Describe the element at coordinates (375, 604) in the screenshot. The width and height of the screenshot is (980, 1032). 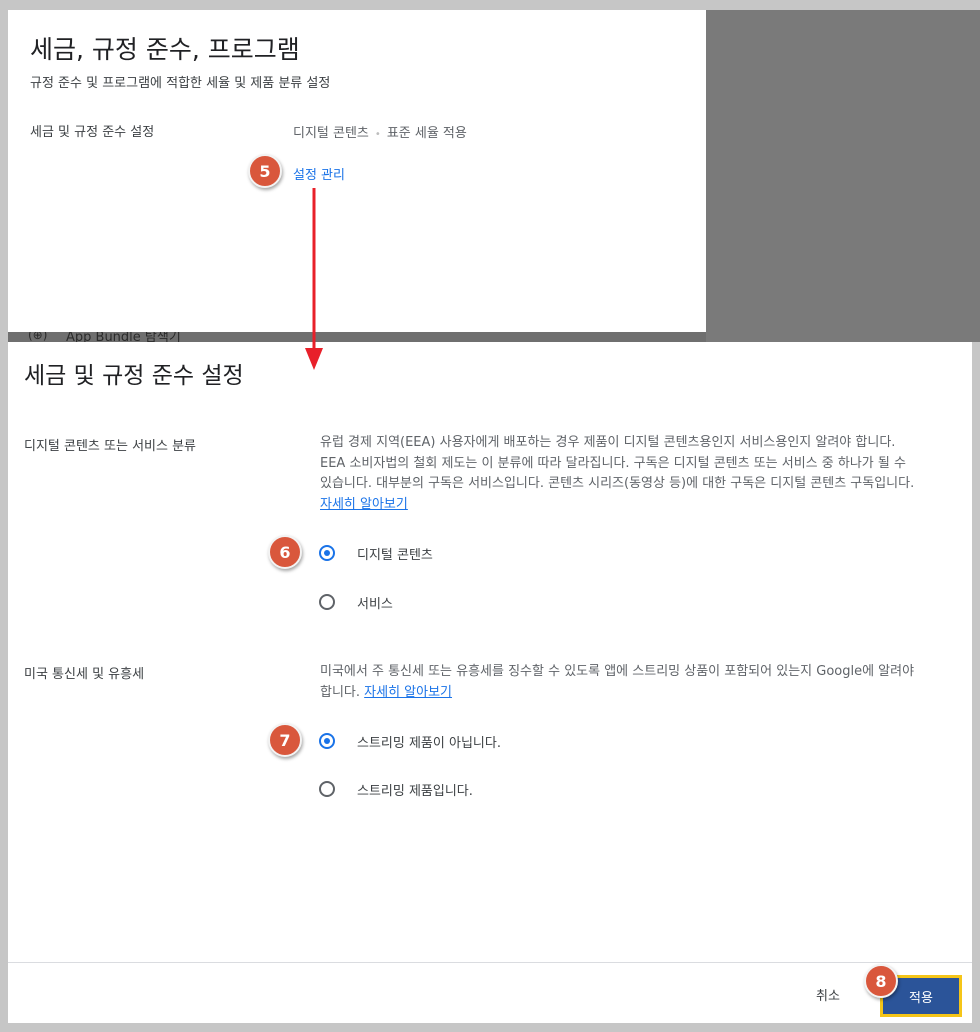
I see `radio-label: 서비스` at that location.